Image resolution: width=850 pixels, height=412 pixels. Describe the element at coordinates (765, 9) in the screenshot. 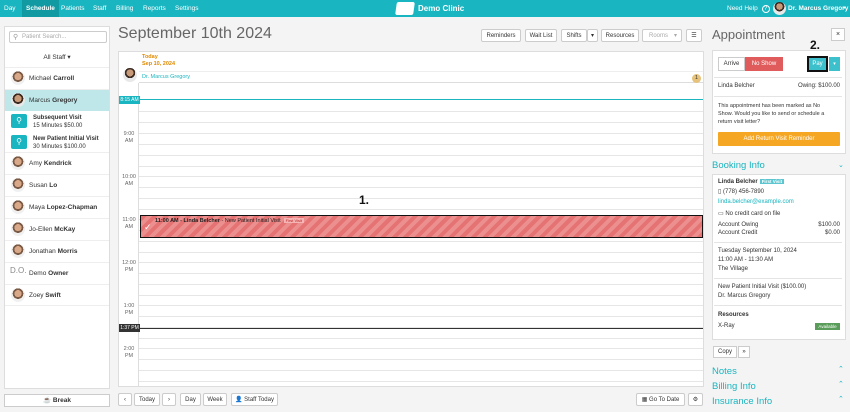

I see `help-icon: ?` at that location.